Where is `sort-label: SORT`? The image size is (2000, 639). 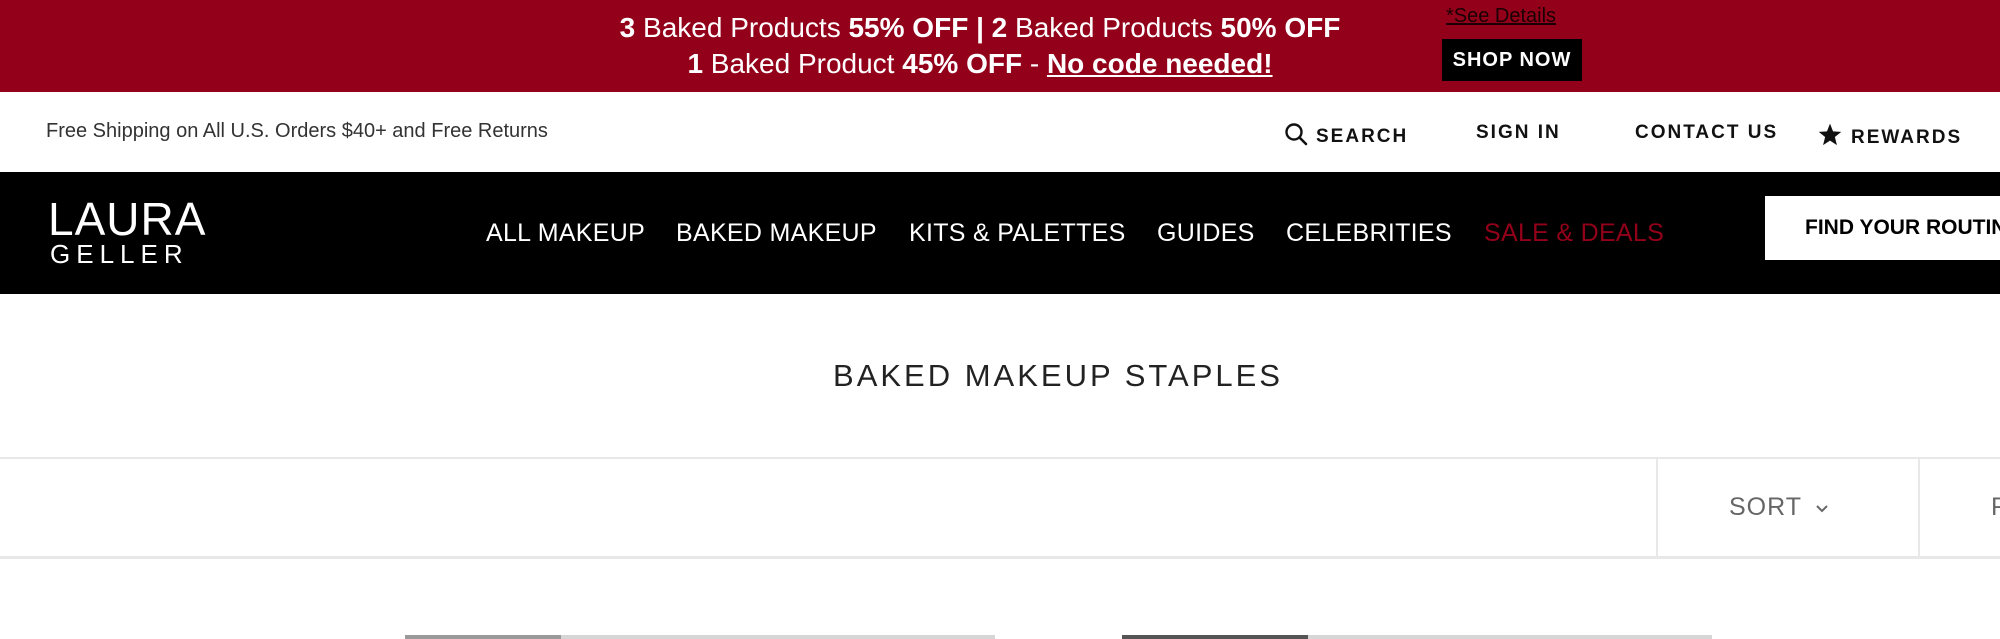 sort-label: SORT is located at coordinates (1765, 507).